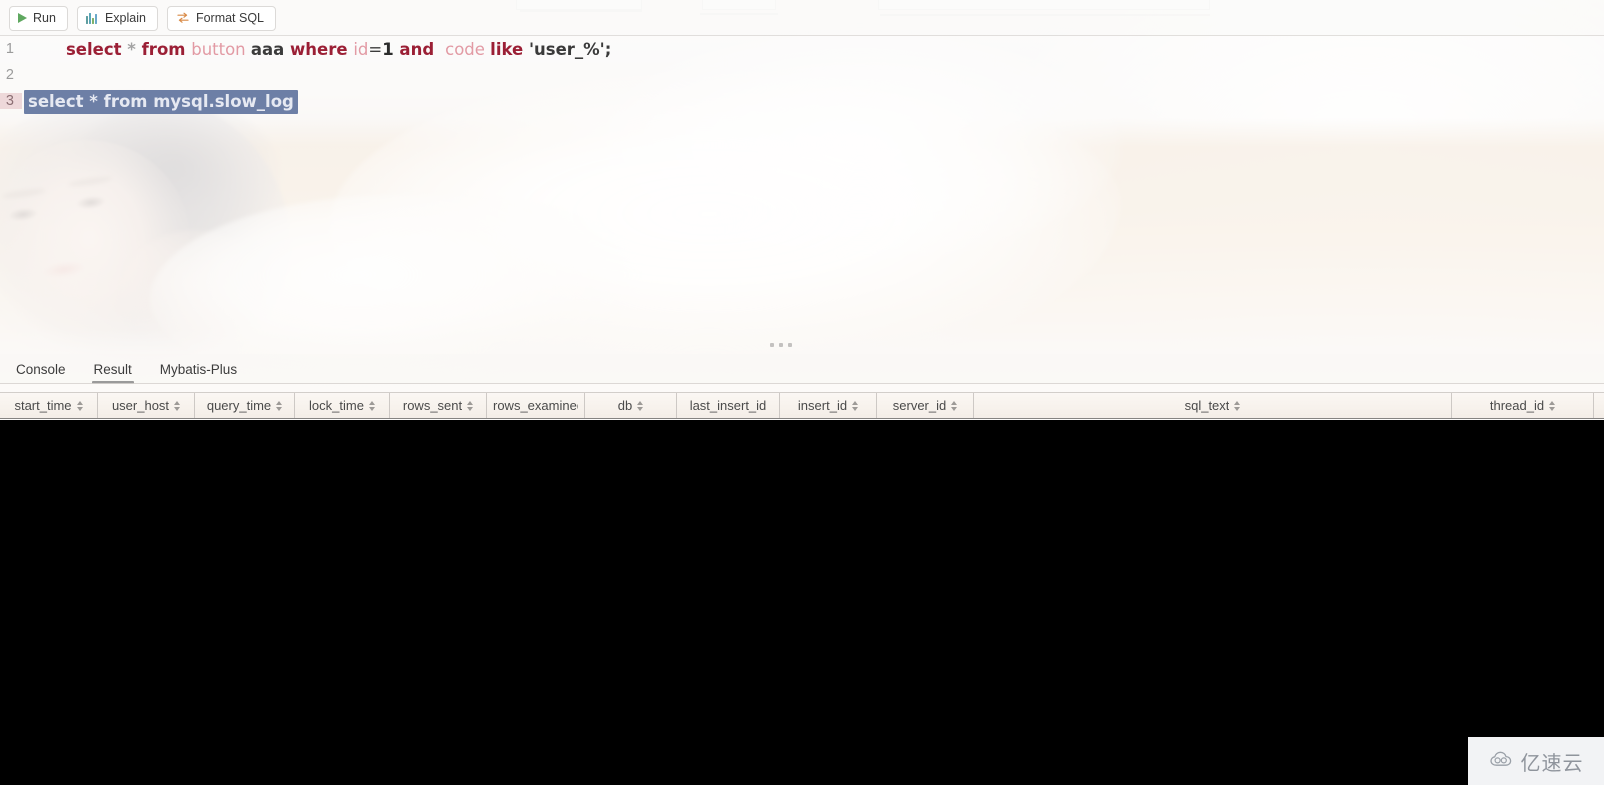  I want to click on watermark: 亿速云, so click(1536, 761).